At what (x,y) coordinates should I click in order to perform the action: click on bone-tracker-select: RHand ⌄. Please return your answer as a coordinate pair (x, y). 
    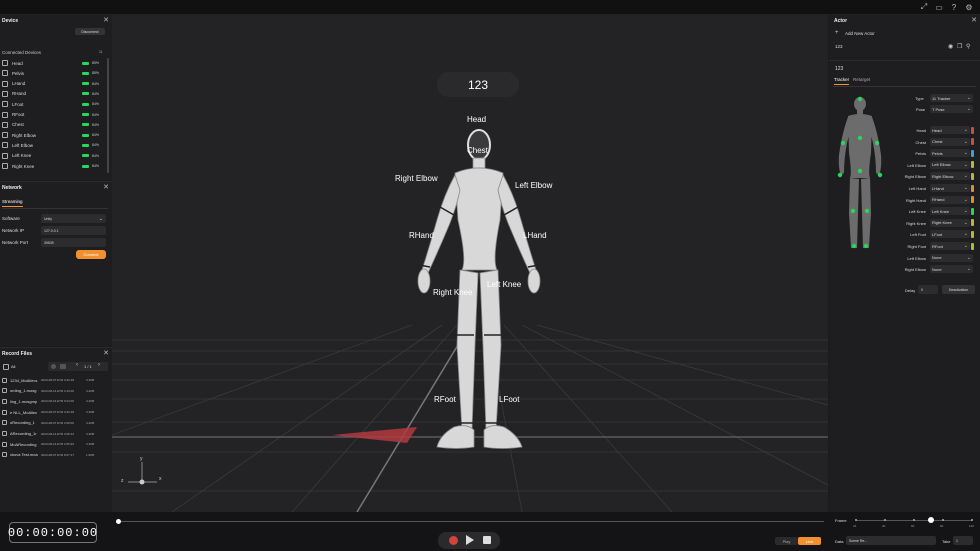
    Looking at the image, I should click on (950, 199).